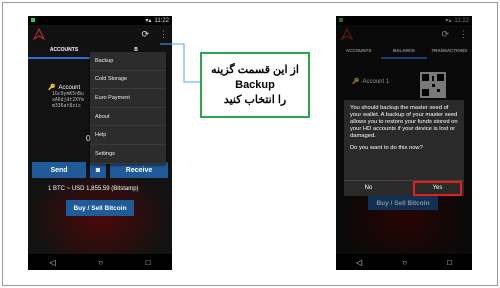 The width and height of the screenshot is (500, 288). Describe the element at coordinates (128, 61) in the screenshot. I see `menu-item-backup: Backup` at that location.